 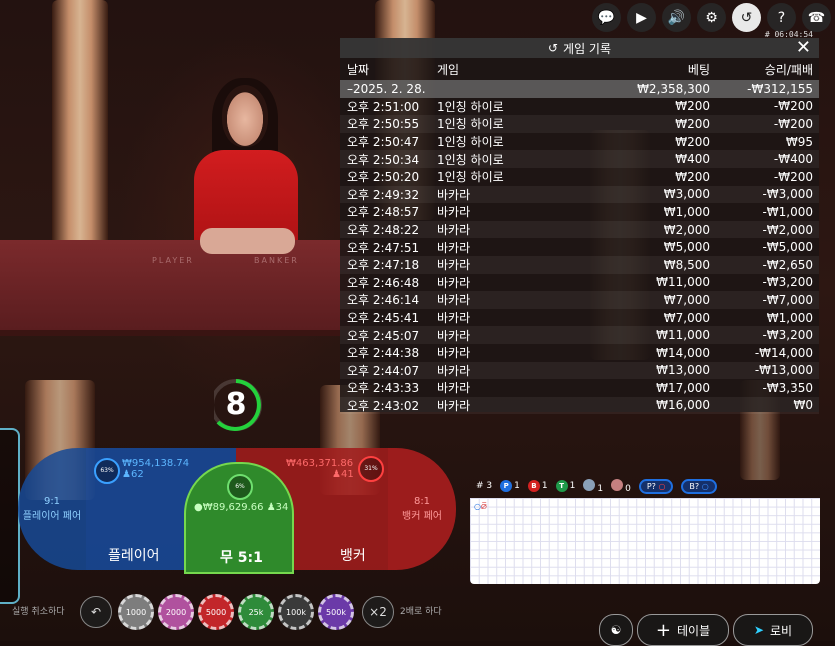 What do you see at coordinates (579, 142) in the screenshot?
I see `history-row: 오후 2:50:47 1인칭 하이로 ₩200 ₩95` at bounding box center [579, 142].